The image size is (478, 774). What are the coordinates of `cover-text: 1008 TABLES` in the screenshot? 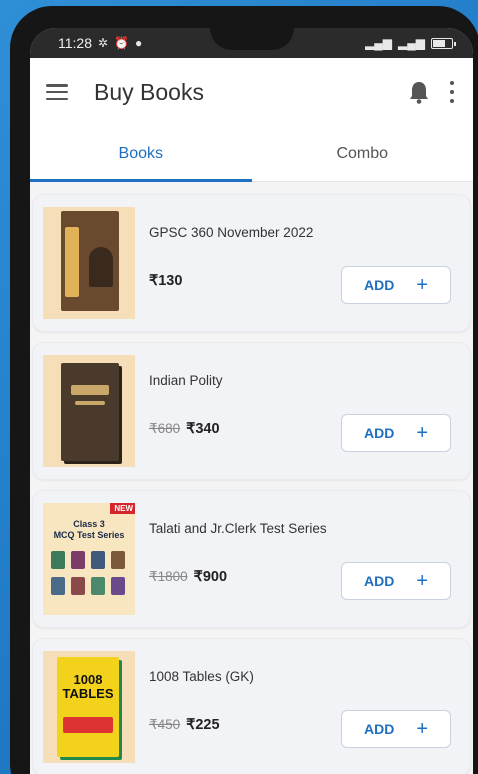 It's located at (88, 686).